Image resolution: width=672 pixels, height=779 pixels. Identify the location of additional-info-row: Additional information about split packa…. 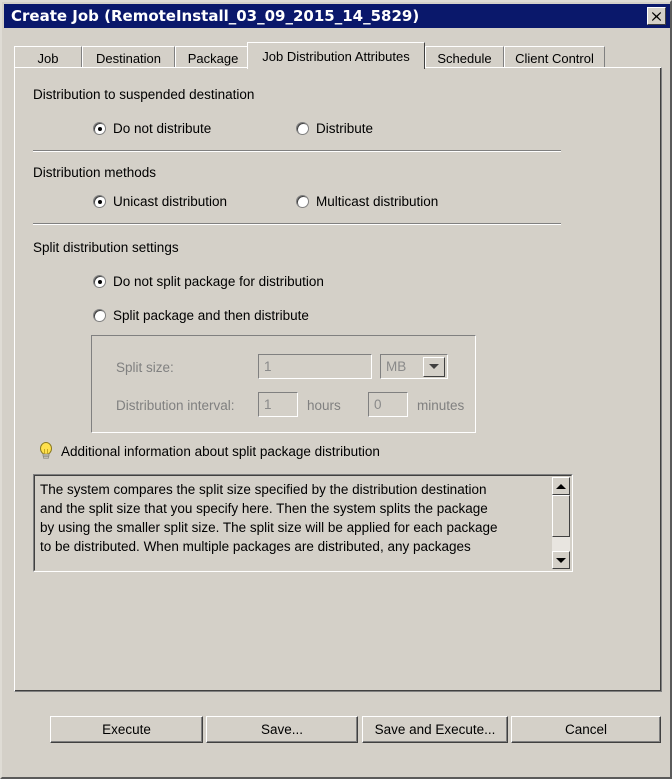
(208, 451).